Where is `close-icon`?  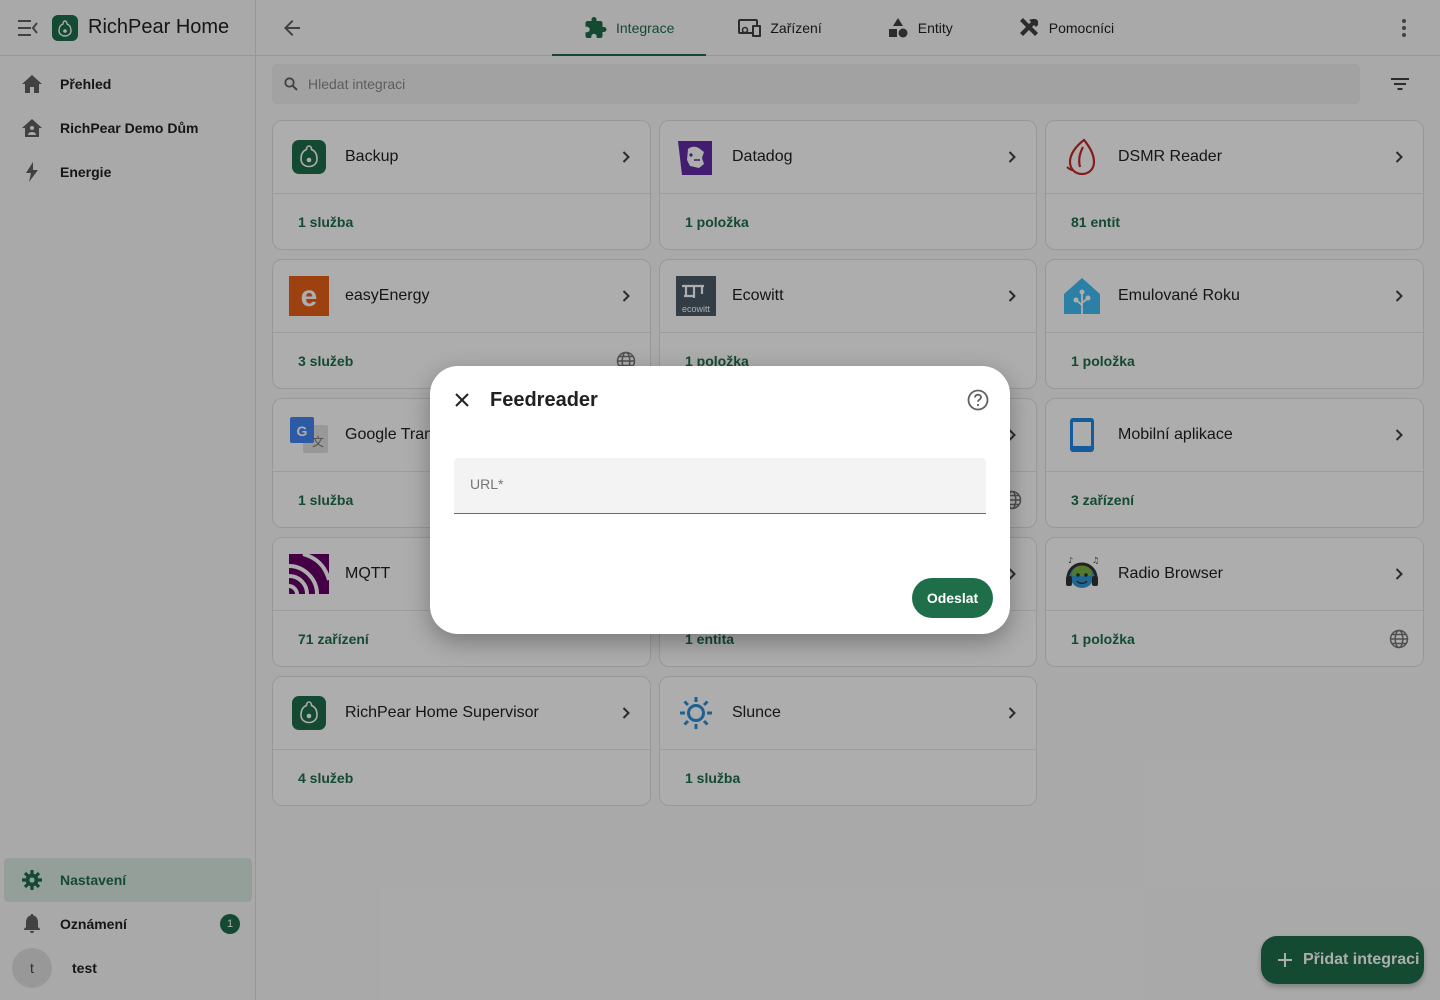
close-icon is located at coordinates (462, 400).